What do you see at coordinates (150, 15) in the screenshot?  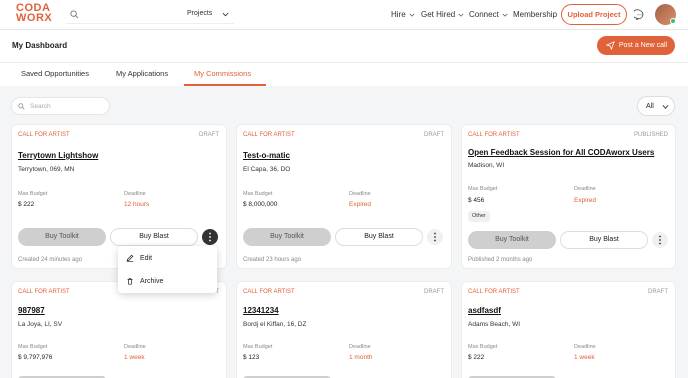 I see `global-search: Projects` at bounding box center [150, 15].